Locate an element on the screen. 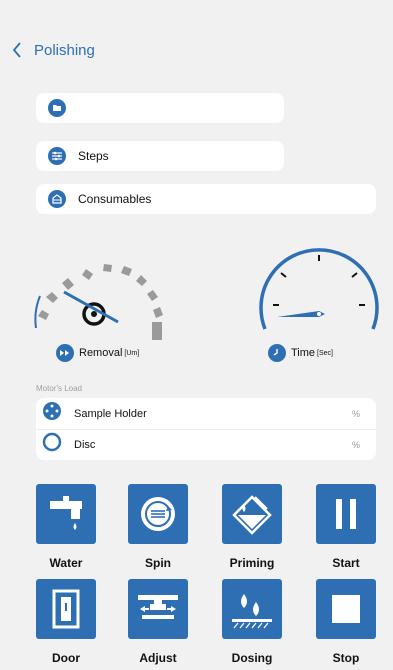 This screenshot has width=393, height=670. sliders-icon is located at coordinates (57, 156).